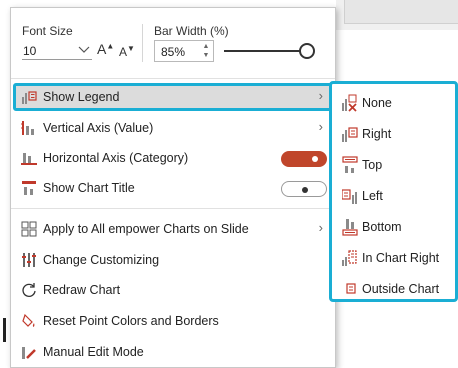  What do you see at coordinates (131, 321) in the screenshot?
I see `menu-item-label: Reset Point Colors and Borders` at bounding box center [131, 321].